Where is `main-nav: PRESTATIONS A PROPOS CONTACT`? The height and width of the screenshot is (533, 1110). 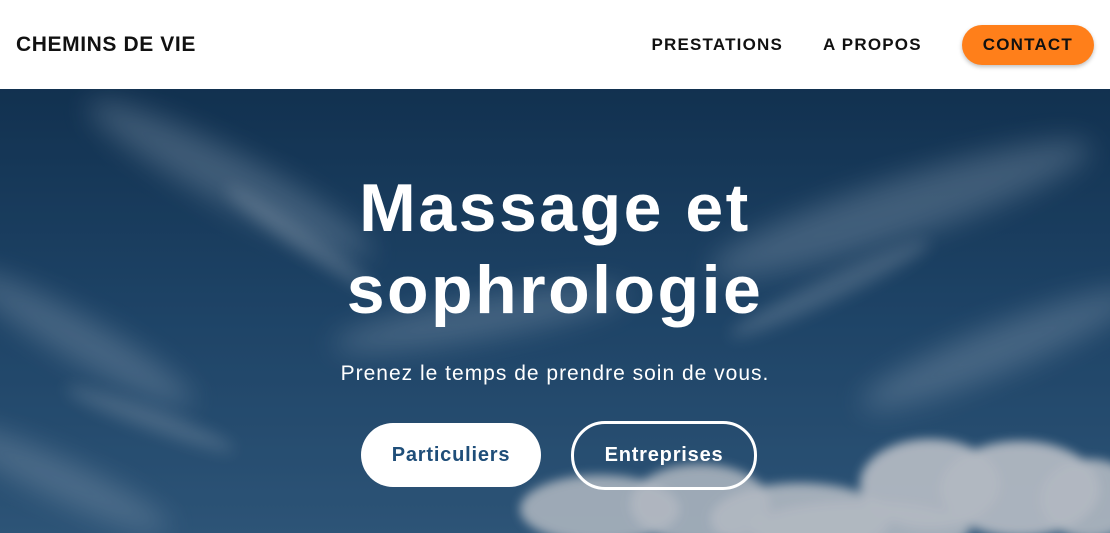
main-nav: PRESTATIONS A PROPOS CONTACT is located at coordinates (872, 44).